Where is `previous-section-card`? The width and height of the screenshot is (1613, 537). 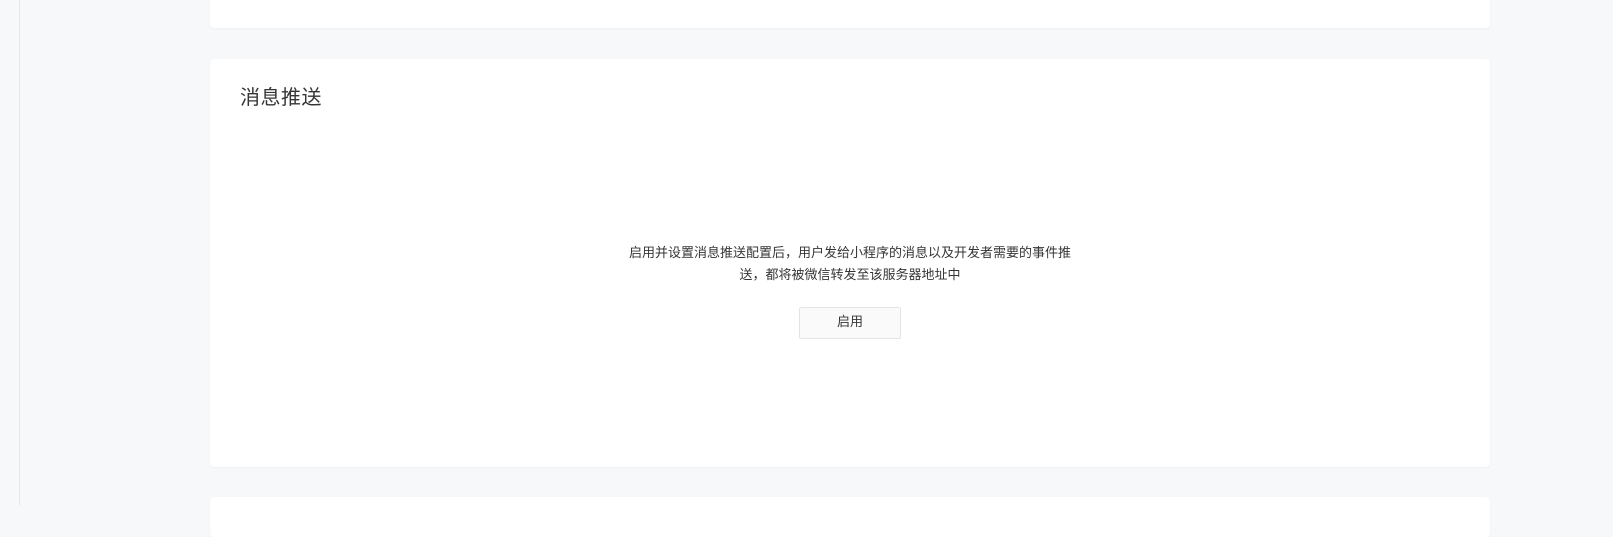 previous-section-card is located at coordinates (850, 14).